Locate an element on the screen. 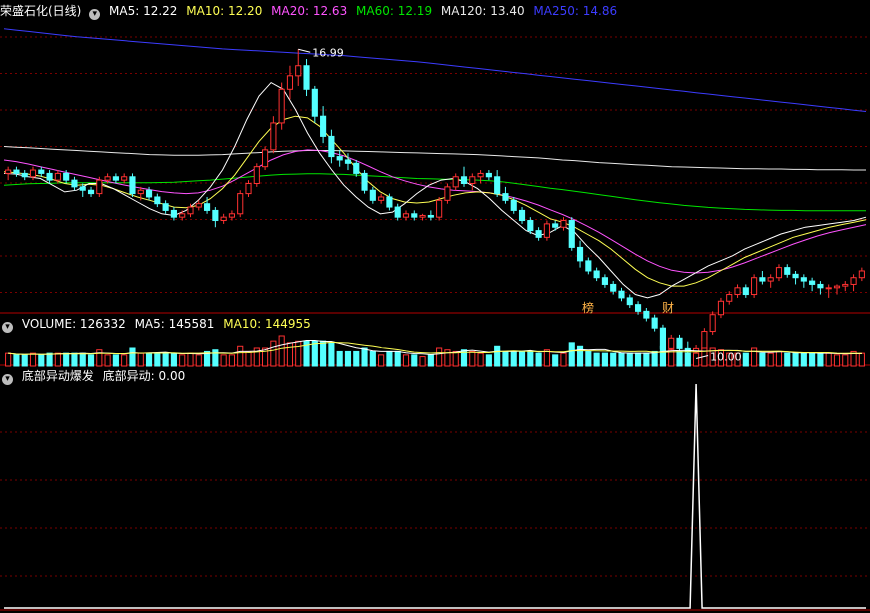 The width and height of the screenshot is (870, 613). indicator-legend: ▾ 底部异动爆发 底部异动: 0.00 is located at coordinates (95, 376).